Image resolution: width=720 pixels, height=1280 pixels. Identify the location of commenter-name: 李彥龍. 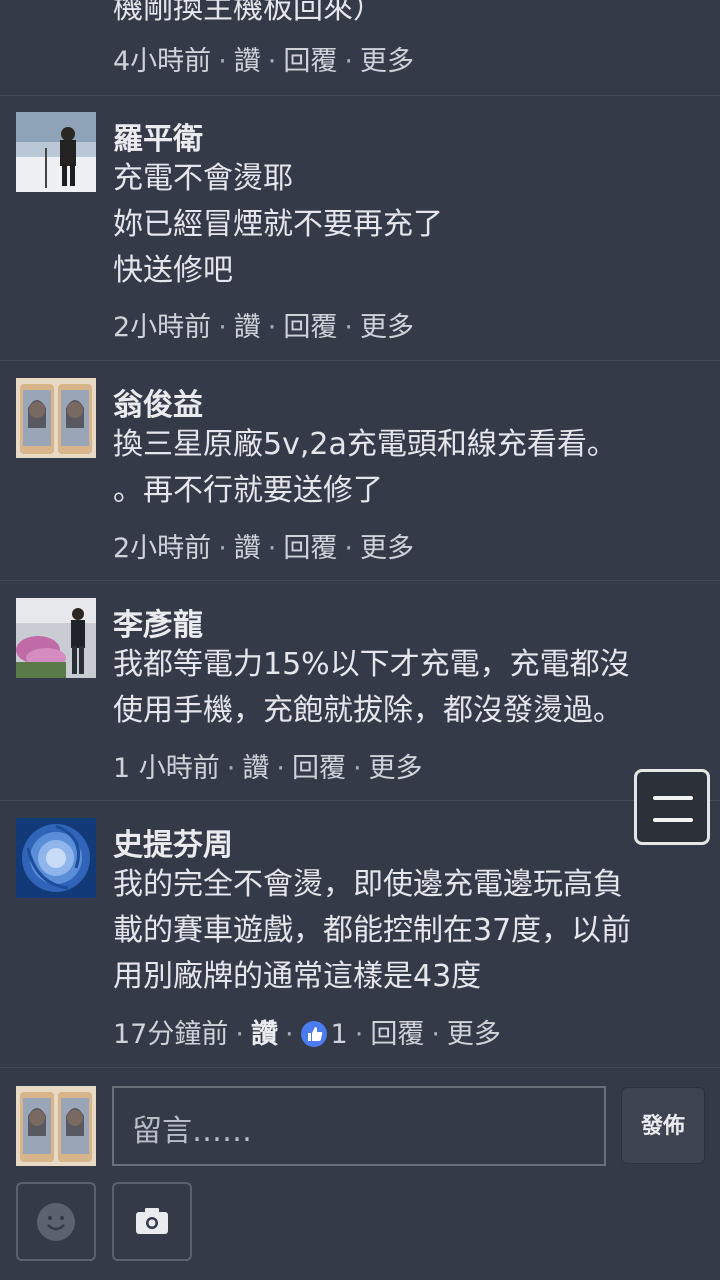
(158, 622).